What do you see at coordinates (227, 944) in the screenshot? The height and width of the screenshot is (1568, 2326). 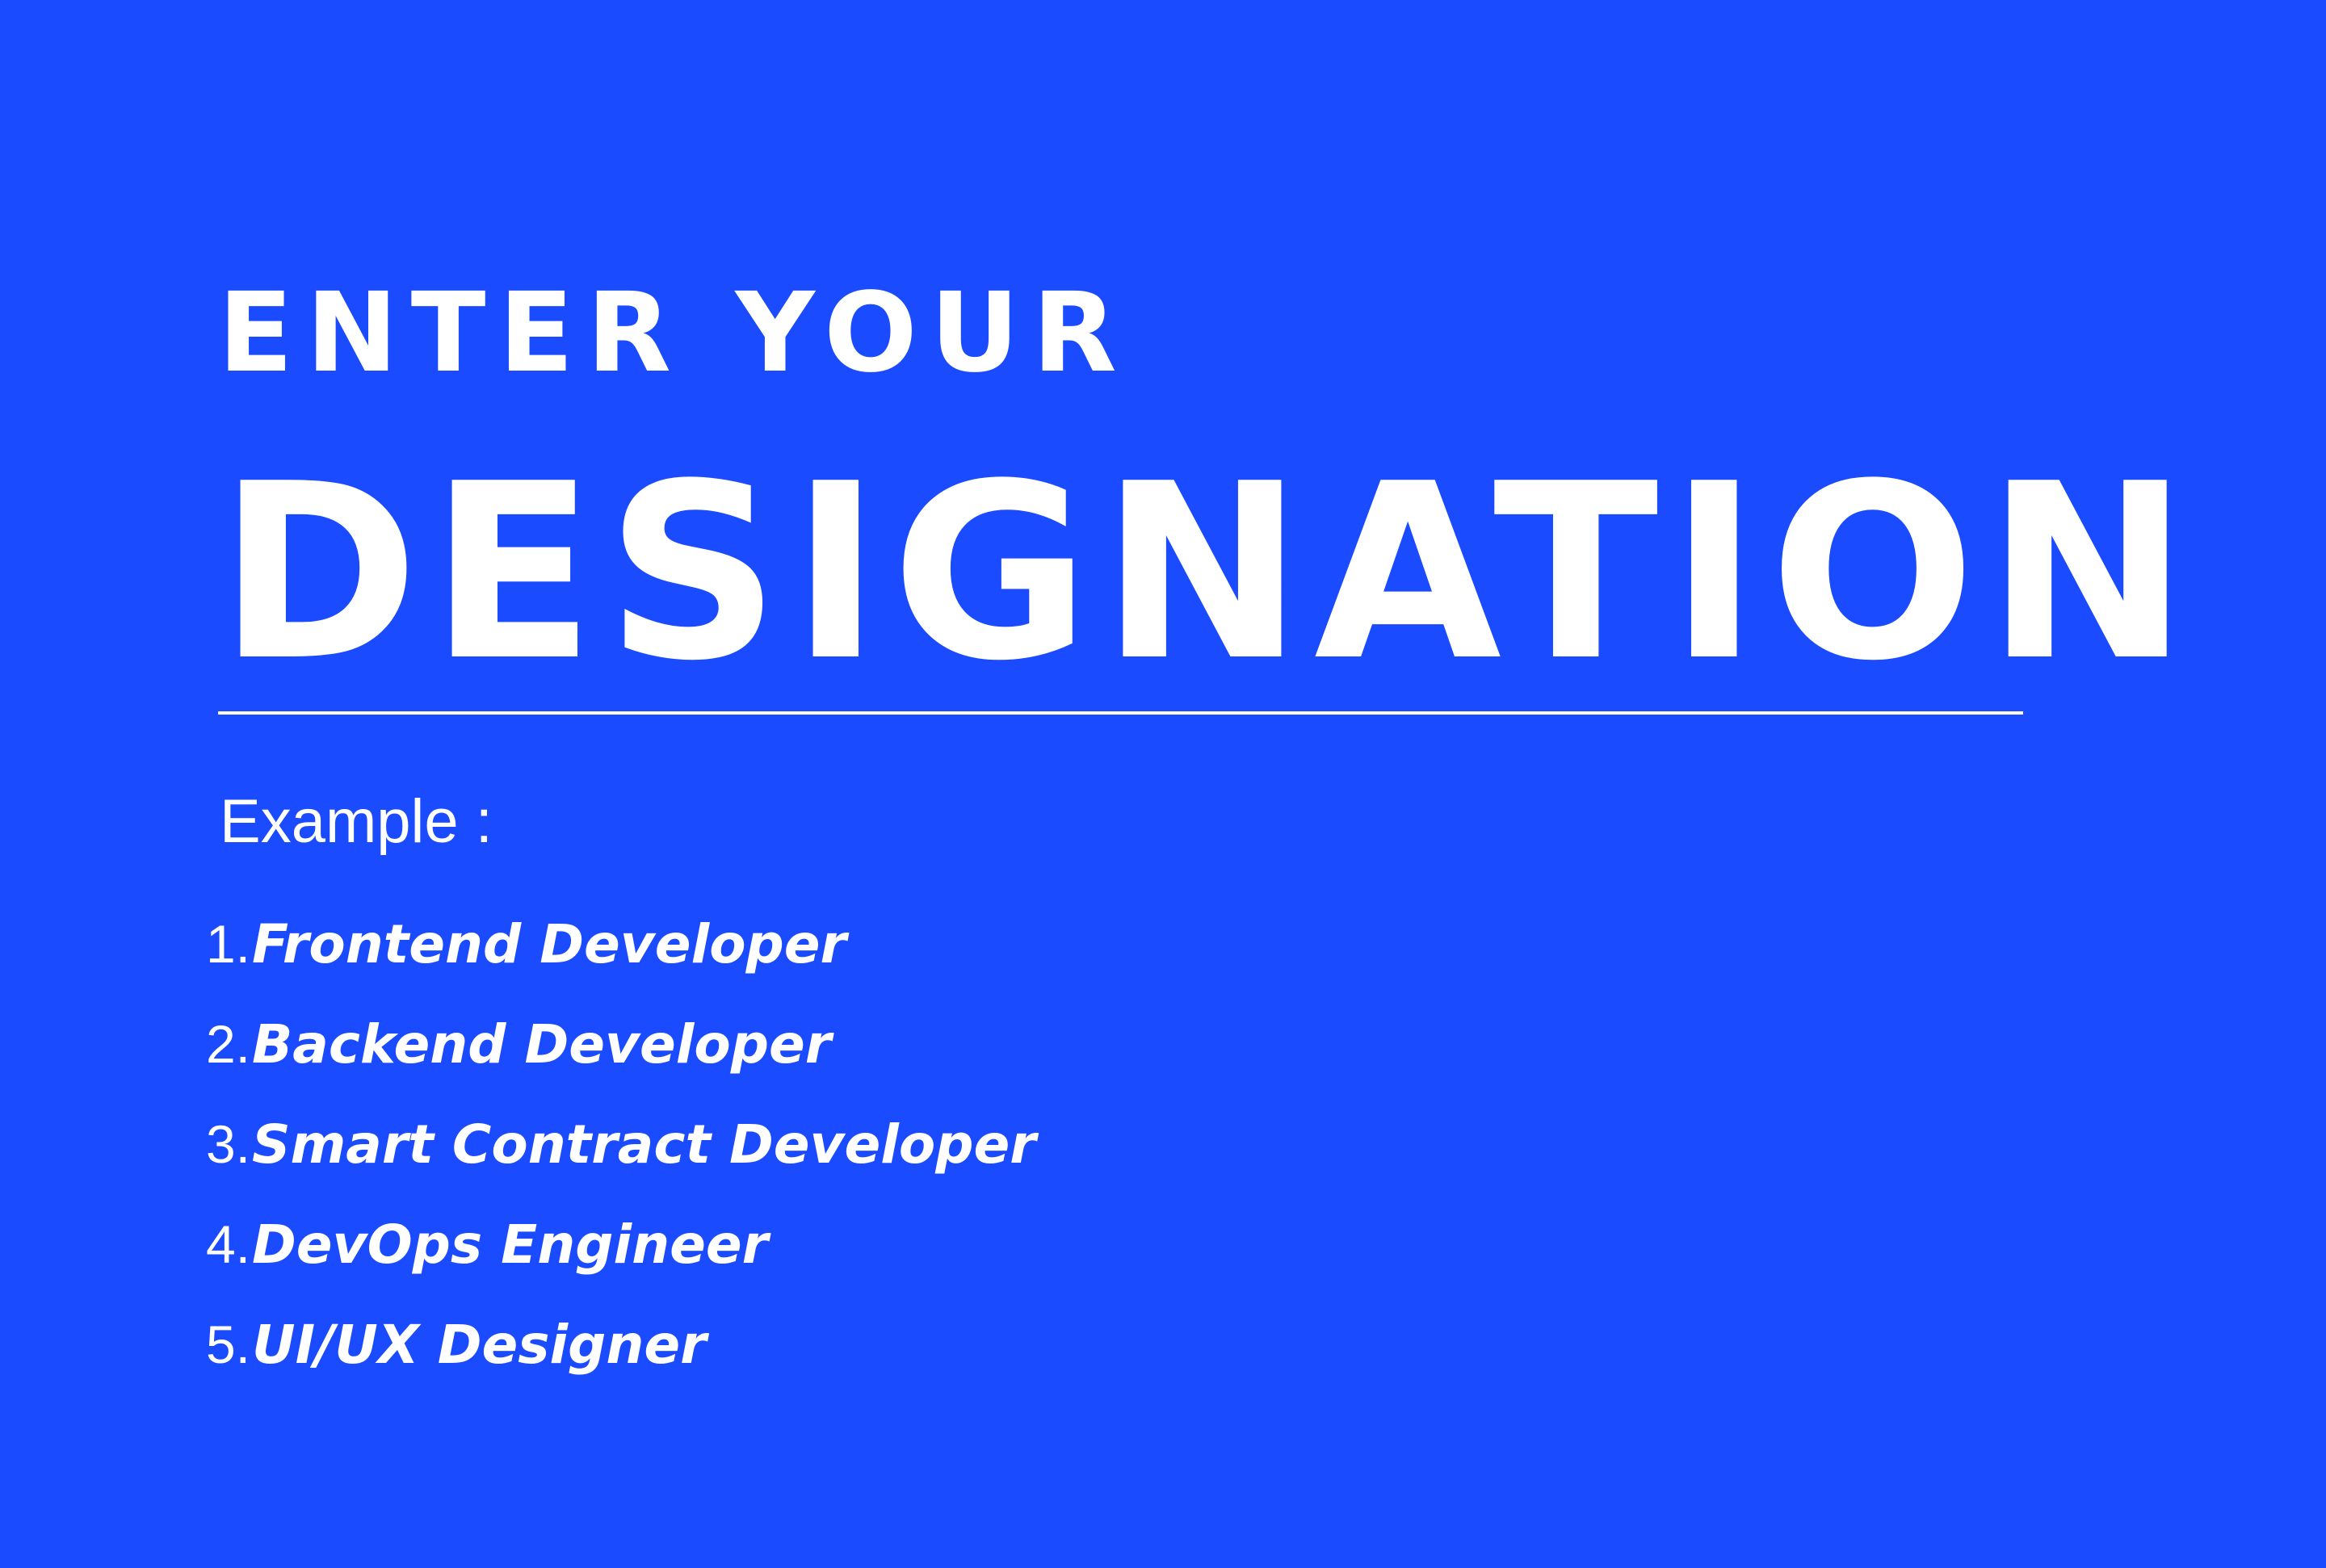 I see `list-item-number: 1.` at bounding box center [227, 944].